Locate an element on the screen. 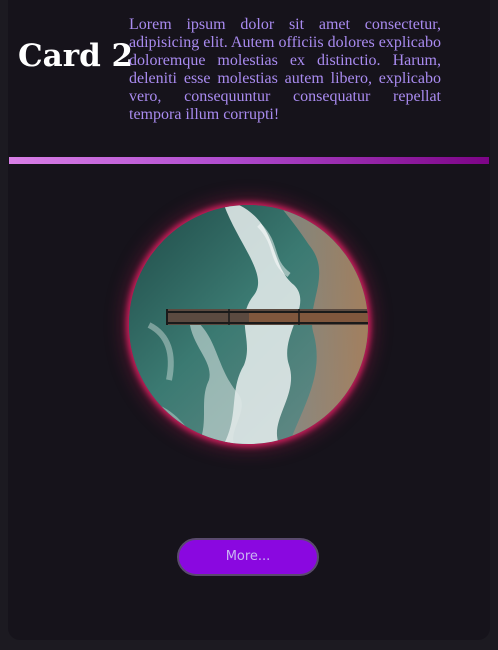 The image size is (498, 650). accent-divider is located at coordinates (249, 160).